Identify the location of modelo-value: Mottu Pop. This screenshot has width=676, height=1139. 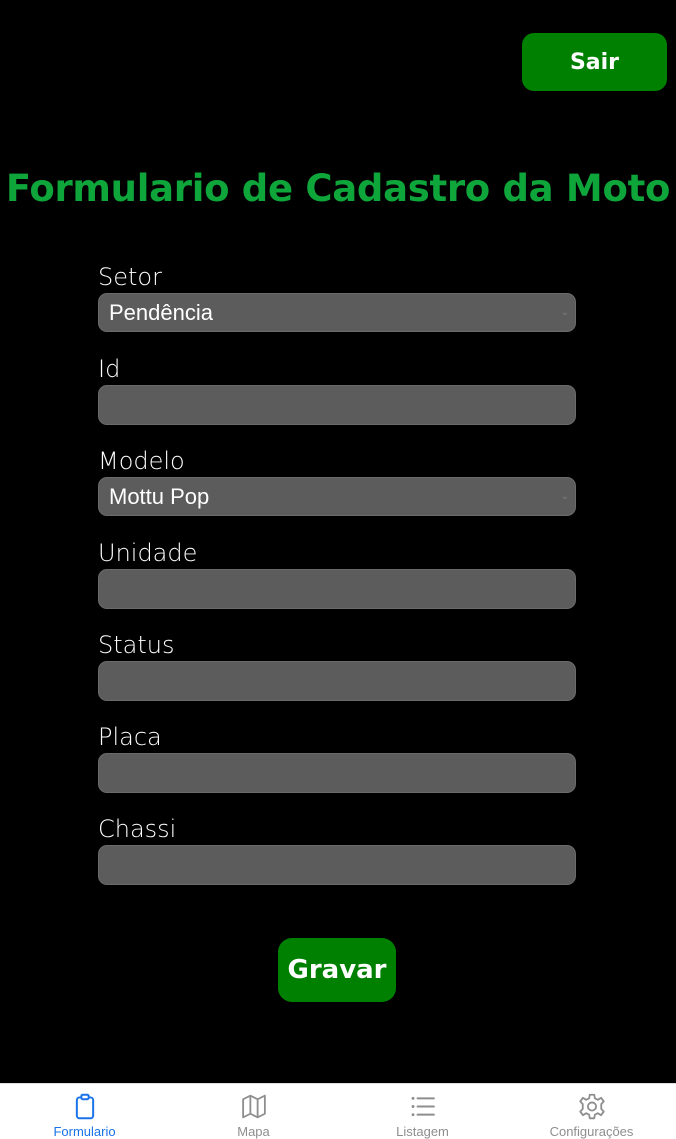
(159, 496).